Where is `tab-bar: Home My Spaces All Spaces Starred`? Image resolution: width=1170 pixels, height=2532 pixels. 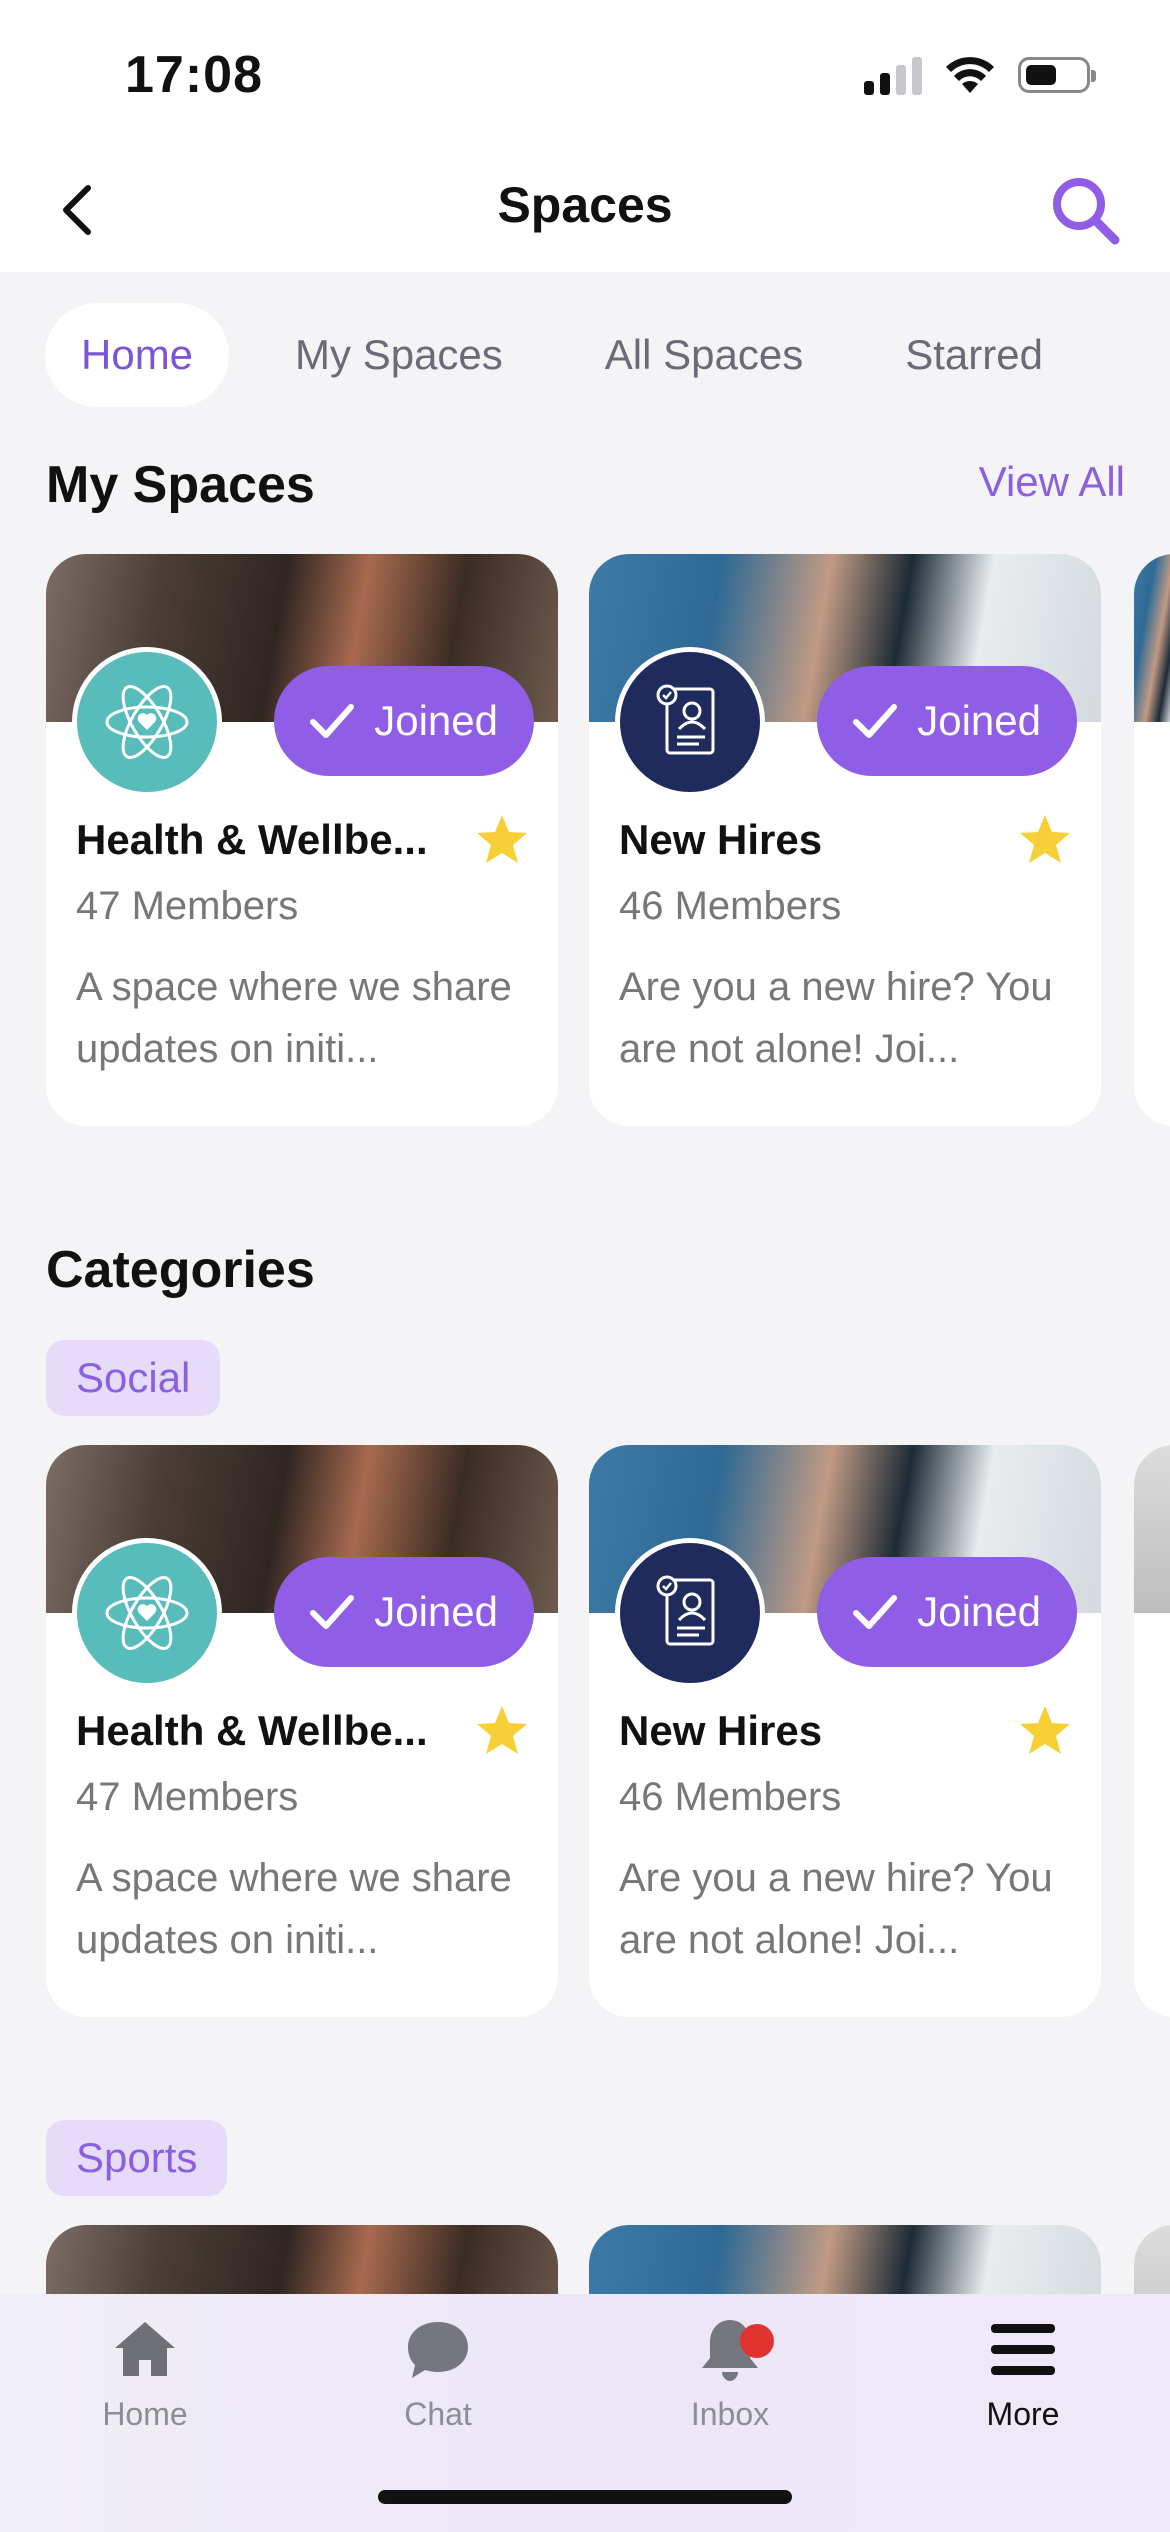 tab-bar: Home My Spaces All Spaces Starred is located at coordinates (562, 355).